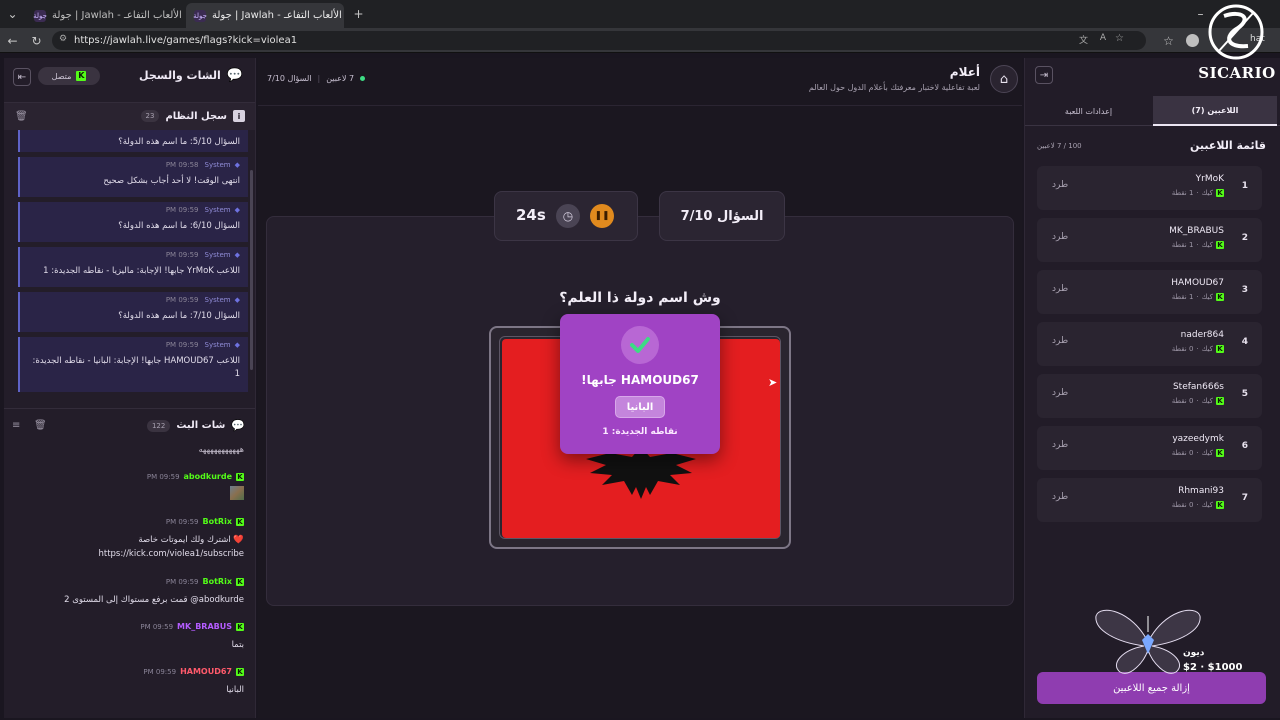  What do you see at coordinates (251, 270) in the screenshot?
I see `scrollbar` at bounding box center [251, 270].